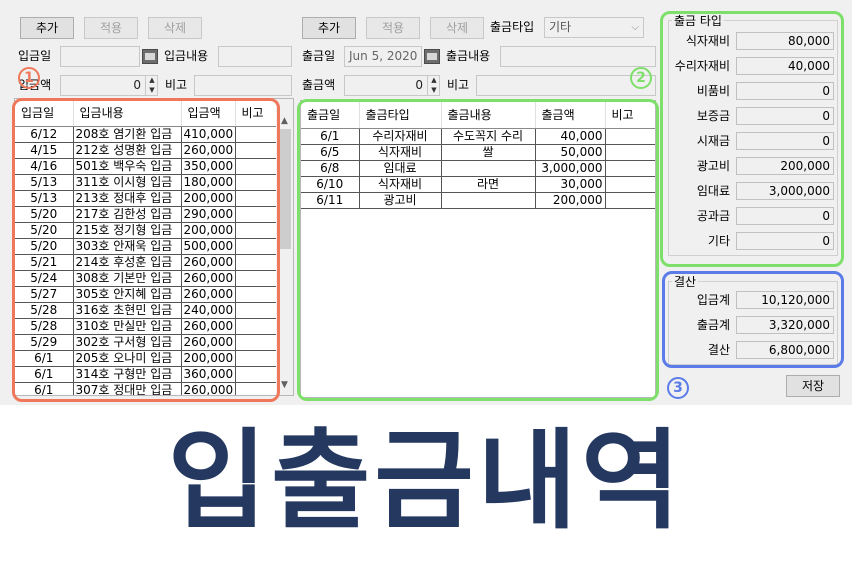 The height and width of the screenshot is (565, 852). I want to click on column-header: 출금일, so click(330, 115).